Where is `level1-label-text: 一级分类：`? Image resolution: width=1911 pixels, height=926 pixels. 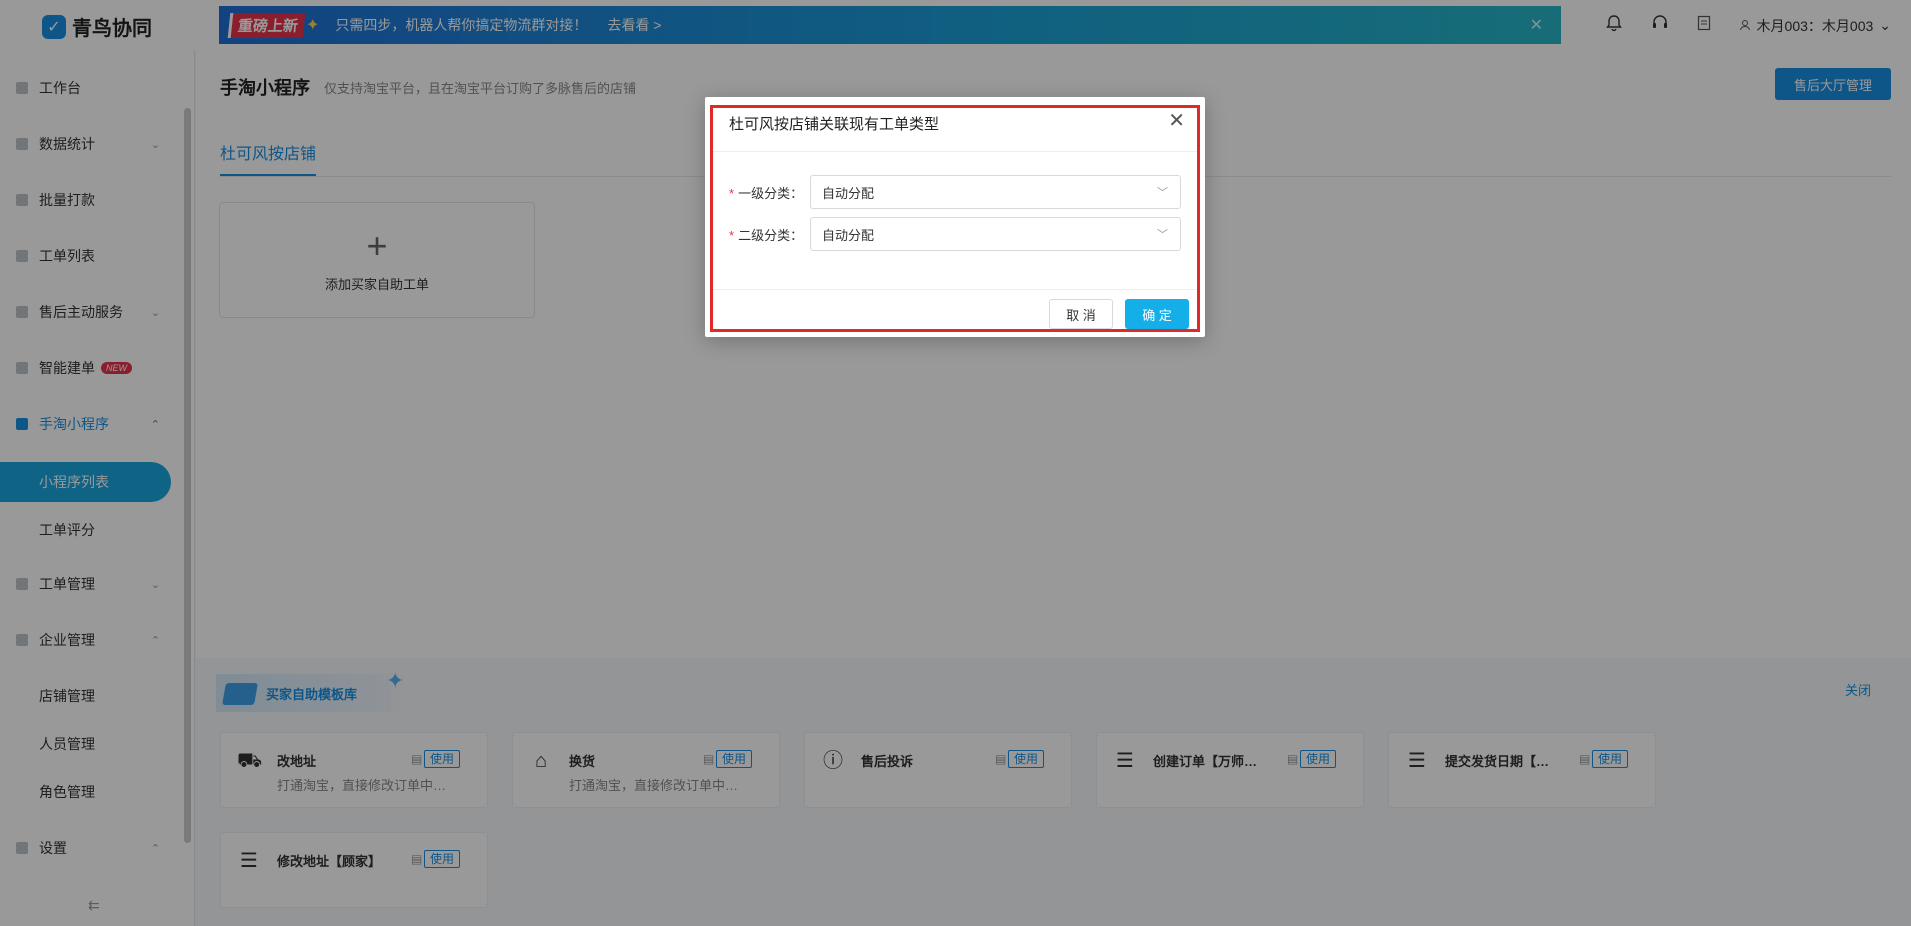
level1-label-text: 一级分类： is located at coordinates (771, 193).